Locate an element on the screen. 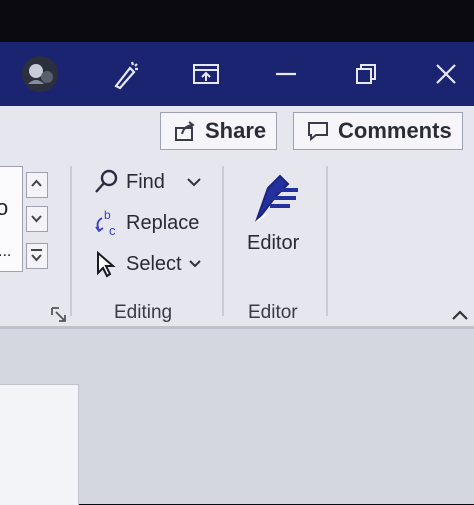  scroll-down-button is located at coordinates (37, 219).